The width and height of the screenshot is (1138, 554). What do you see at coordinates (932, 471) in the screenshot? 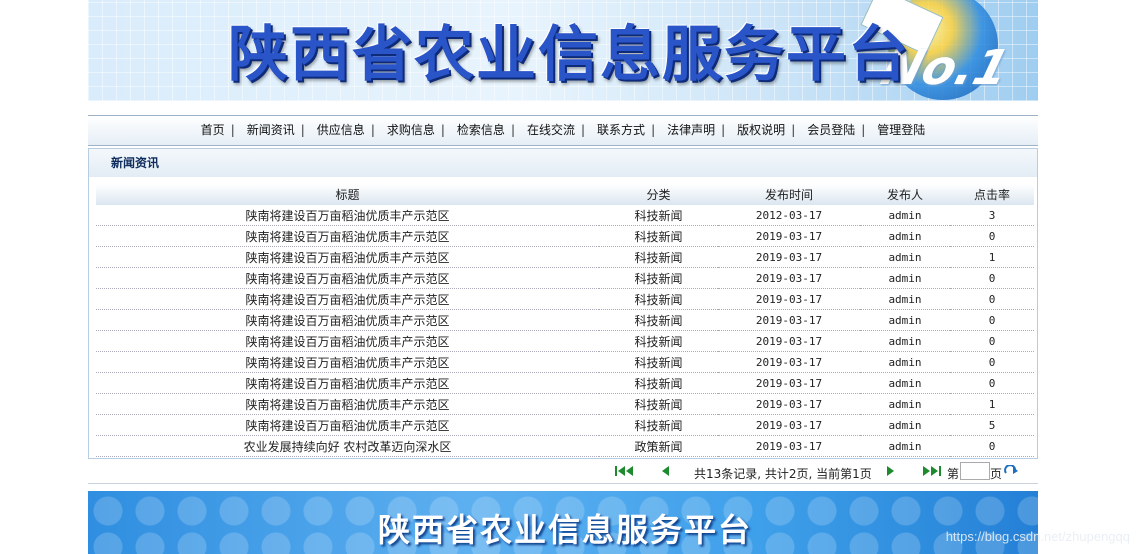
I see `last-page-icon` at bounding box center [932, 471].